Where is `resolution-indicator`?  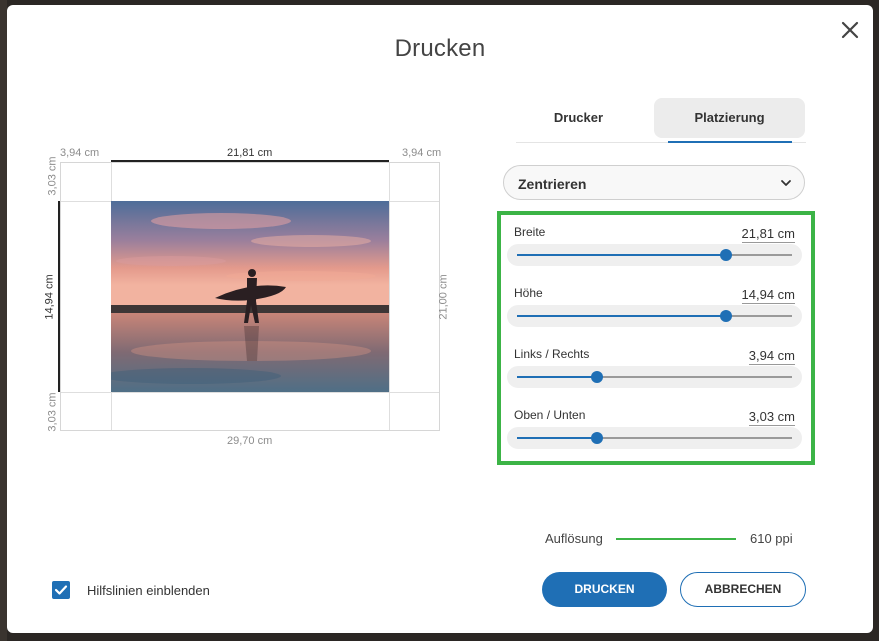
resolution-indicator is located at coordinates (676, 539).